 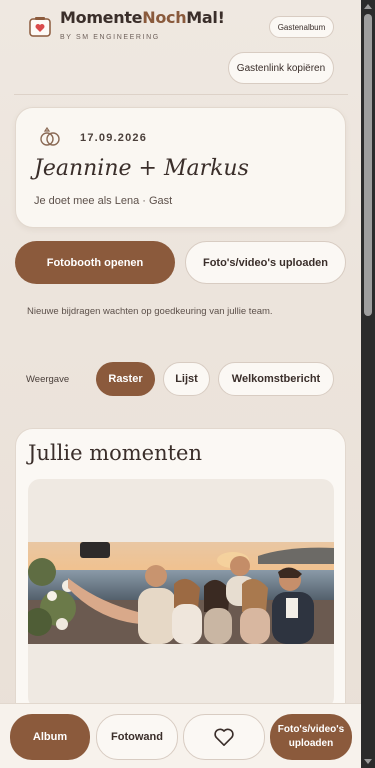 What do you see at coordinates (103, 201) in the screenshot?
I see `guest-role-text: Je doet mee als Lena · Gast` at bounding box center [103, 201].